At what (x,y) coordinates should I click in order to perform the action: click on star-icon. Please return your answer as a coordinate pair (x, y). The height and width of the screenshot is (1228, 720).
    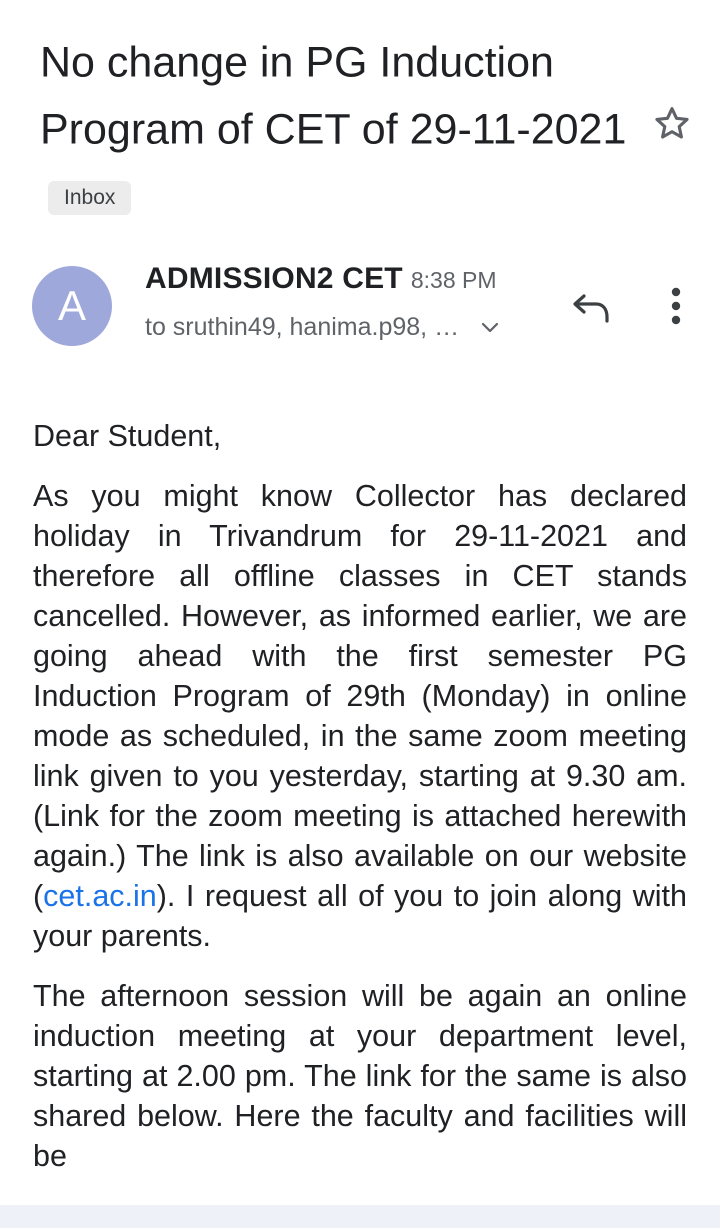
    Looking at the image, I should click on (672, 124).